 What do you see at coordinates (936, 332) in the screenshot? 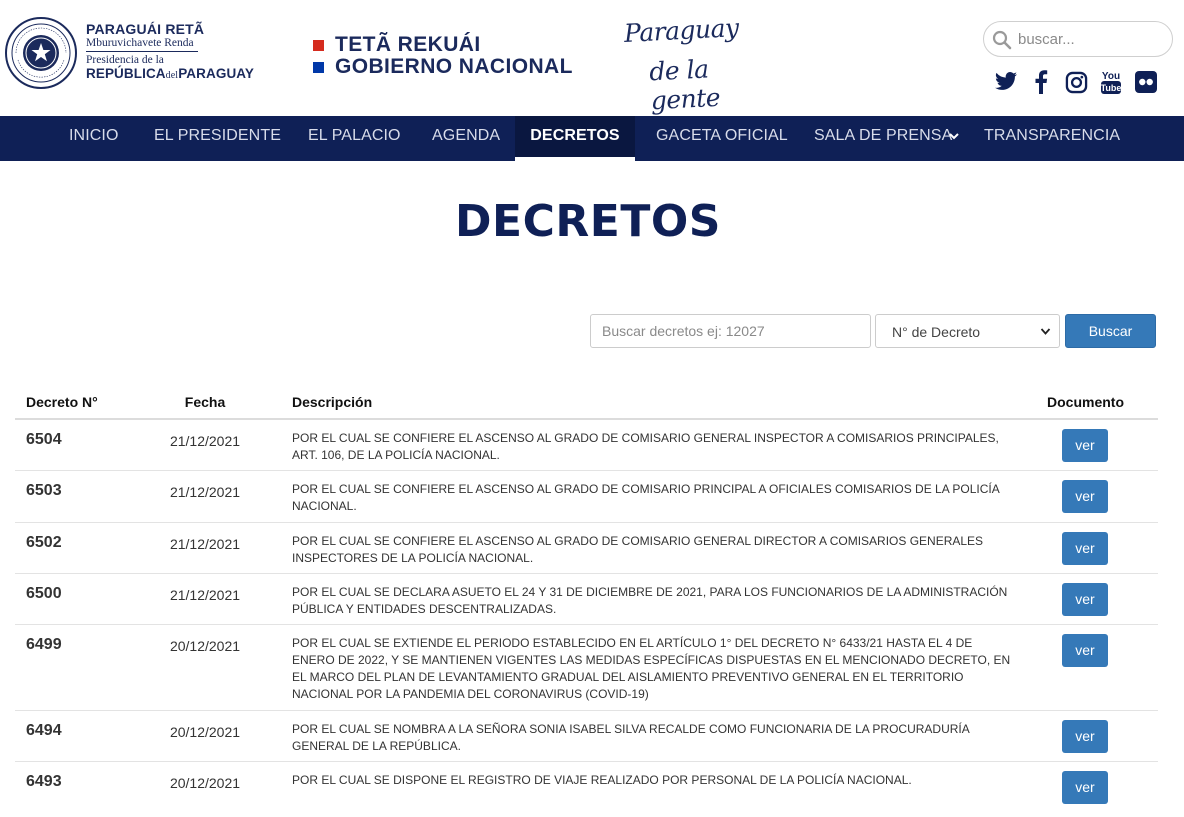
I see `search-type-value: N° de Decreto` at bounding box center [936, 332].